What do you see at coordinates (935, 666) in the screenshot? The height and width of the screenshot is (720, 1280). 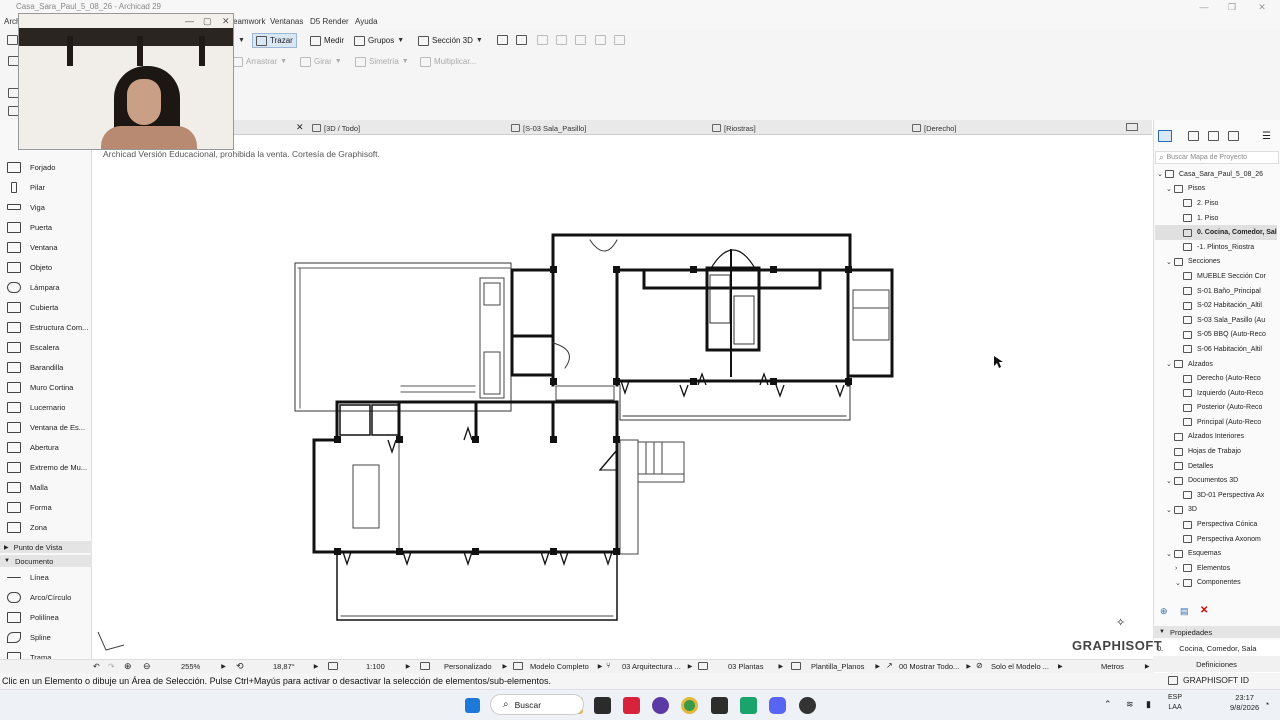 I see `show-all-field: 00 Mostrar Todo... ▶` at bounding box center [935, 666].